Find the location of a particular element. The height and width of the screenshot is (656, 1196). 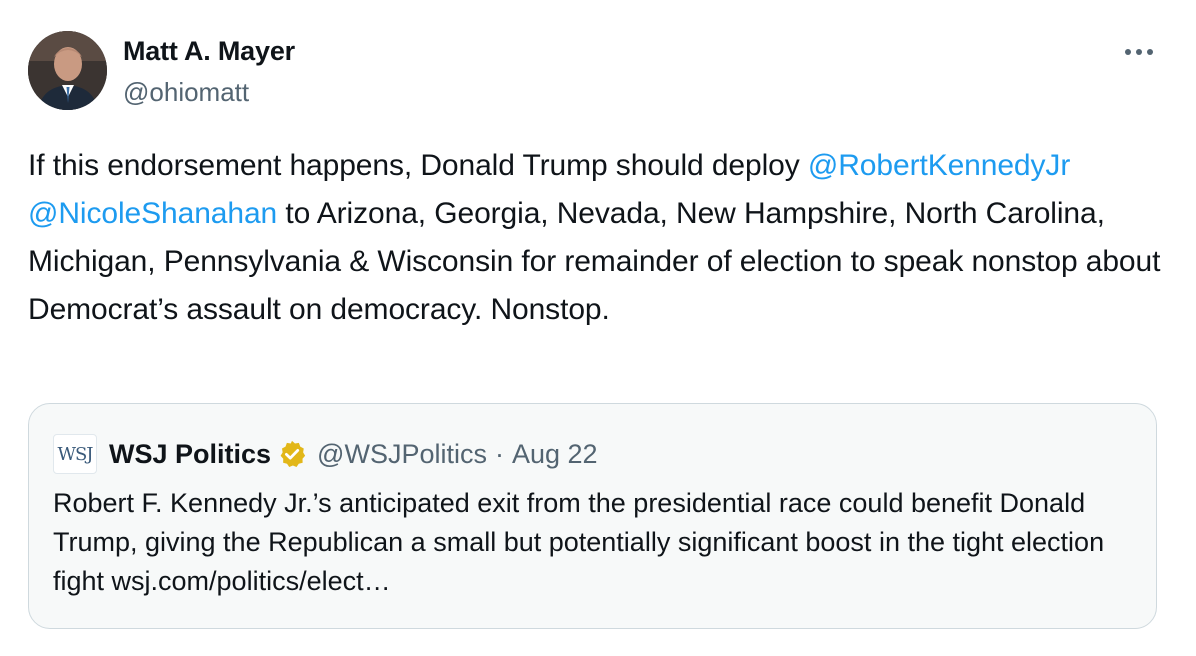

quoted-author-name: WSJ Politics is located at coordinates (190, 454).